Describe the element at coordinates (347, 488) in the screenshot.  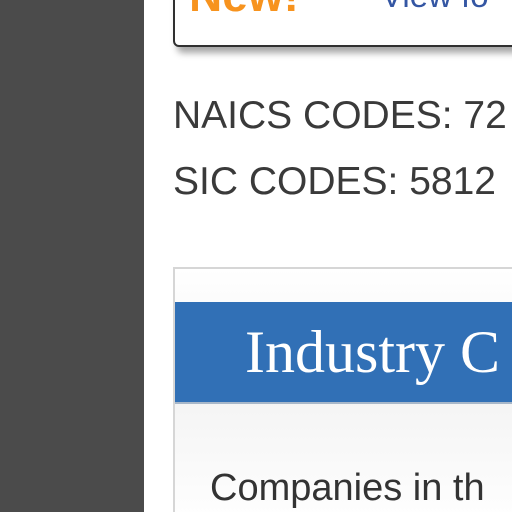
I see `industry-panel-body: Companies in th` at that location.